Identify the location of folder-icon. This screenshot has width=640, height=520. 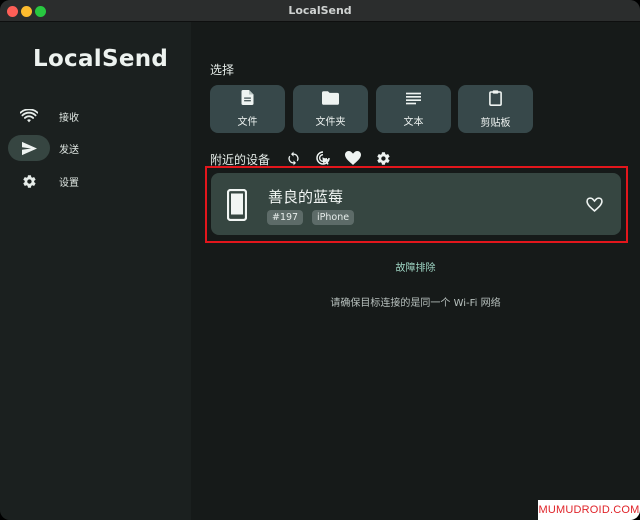
(330, 99).